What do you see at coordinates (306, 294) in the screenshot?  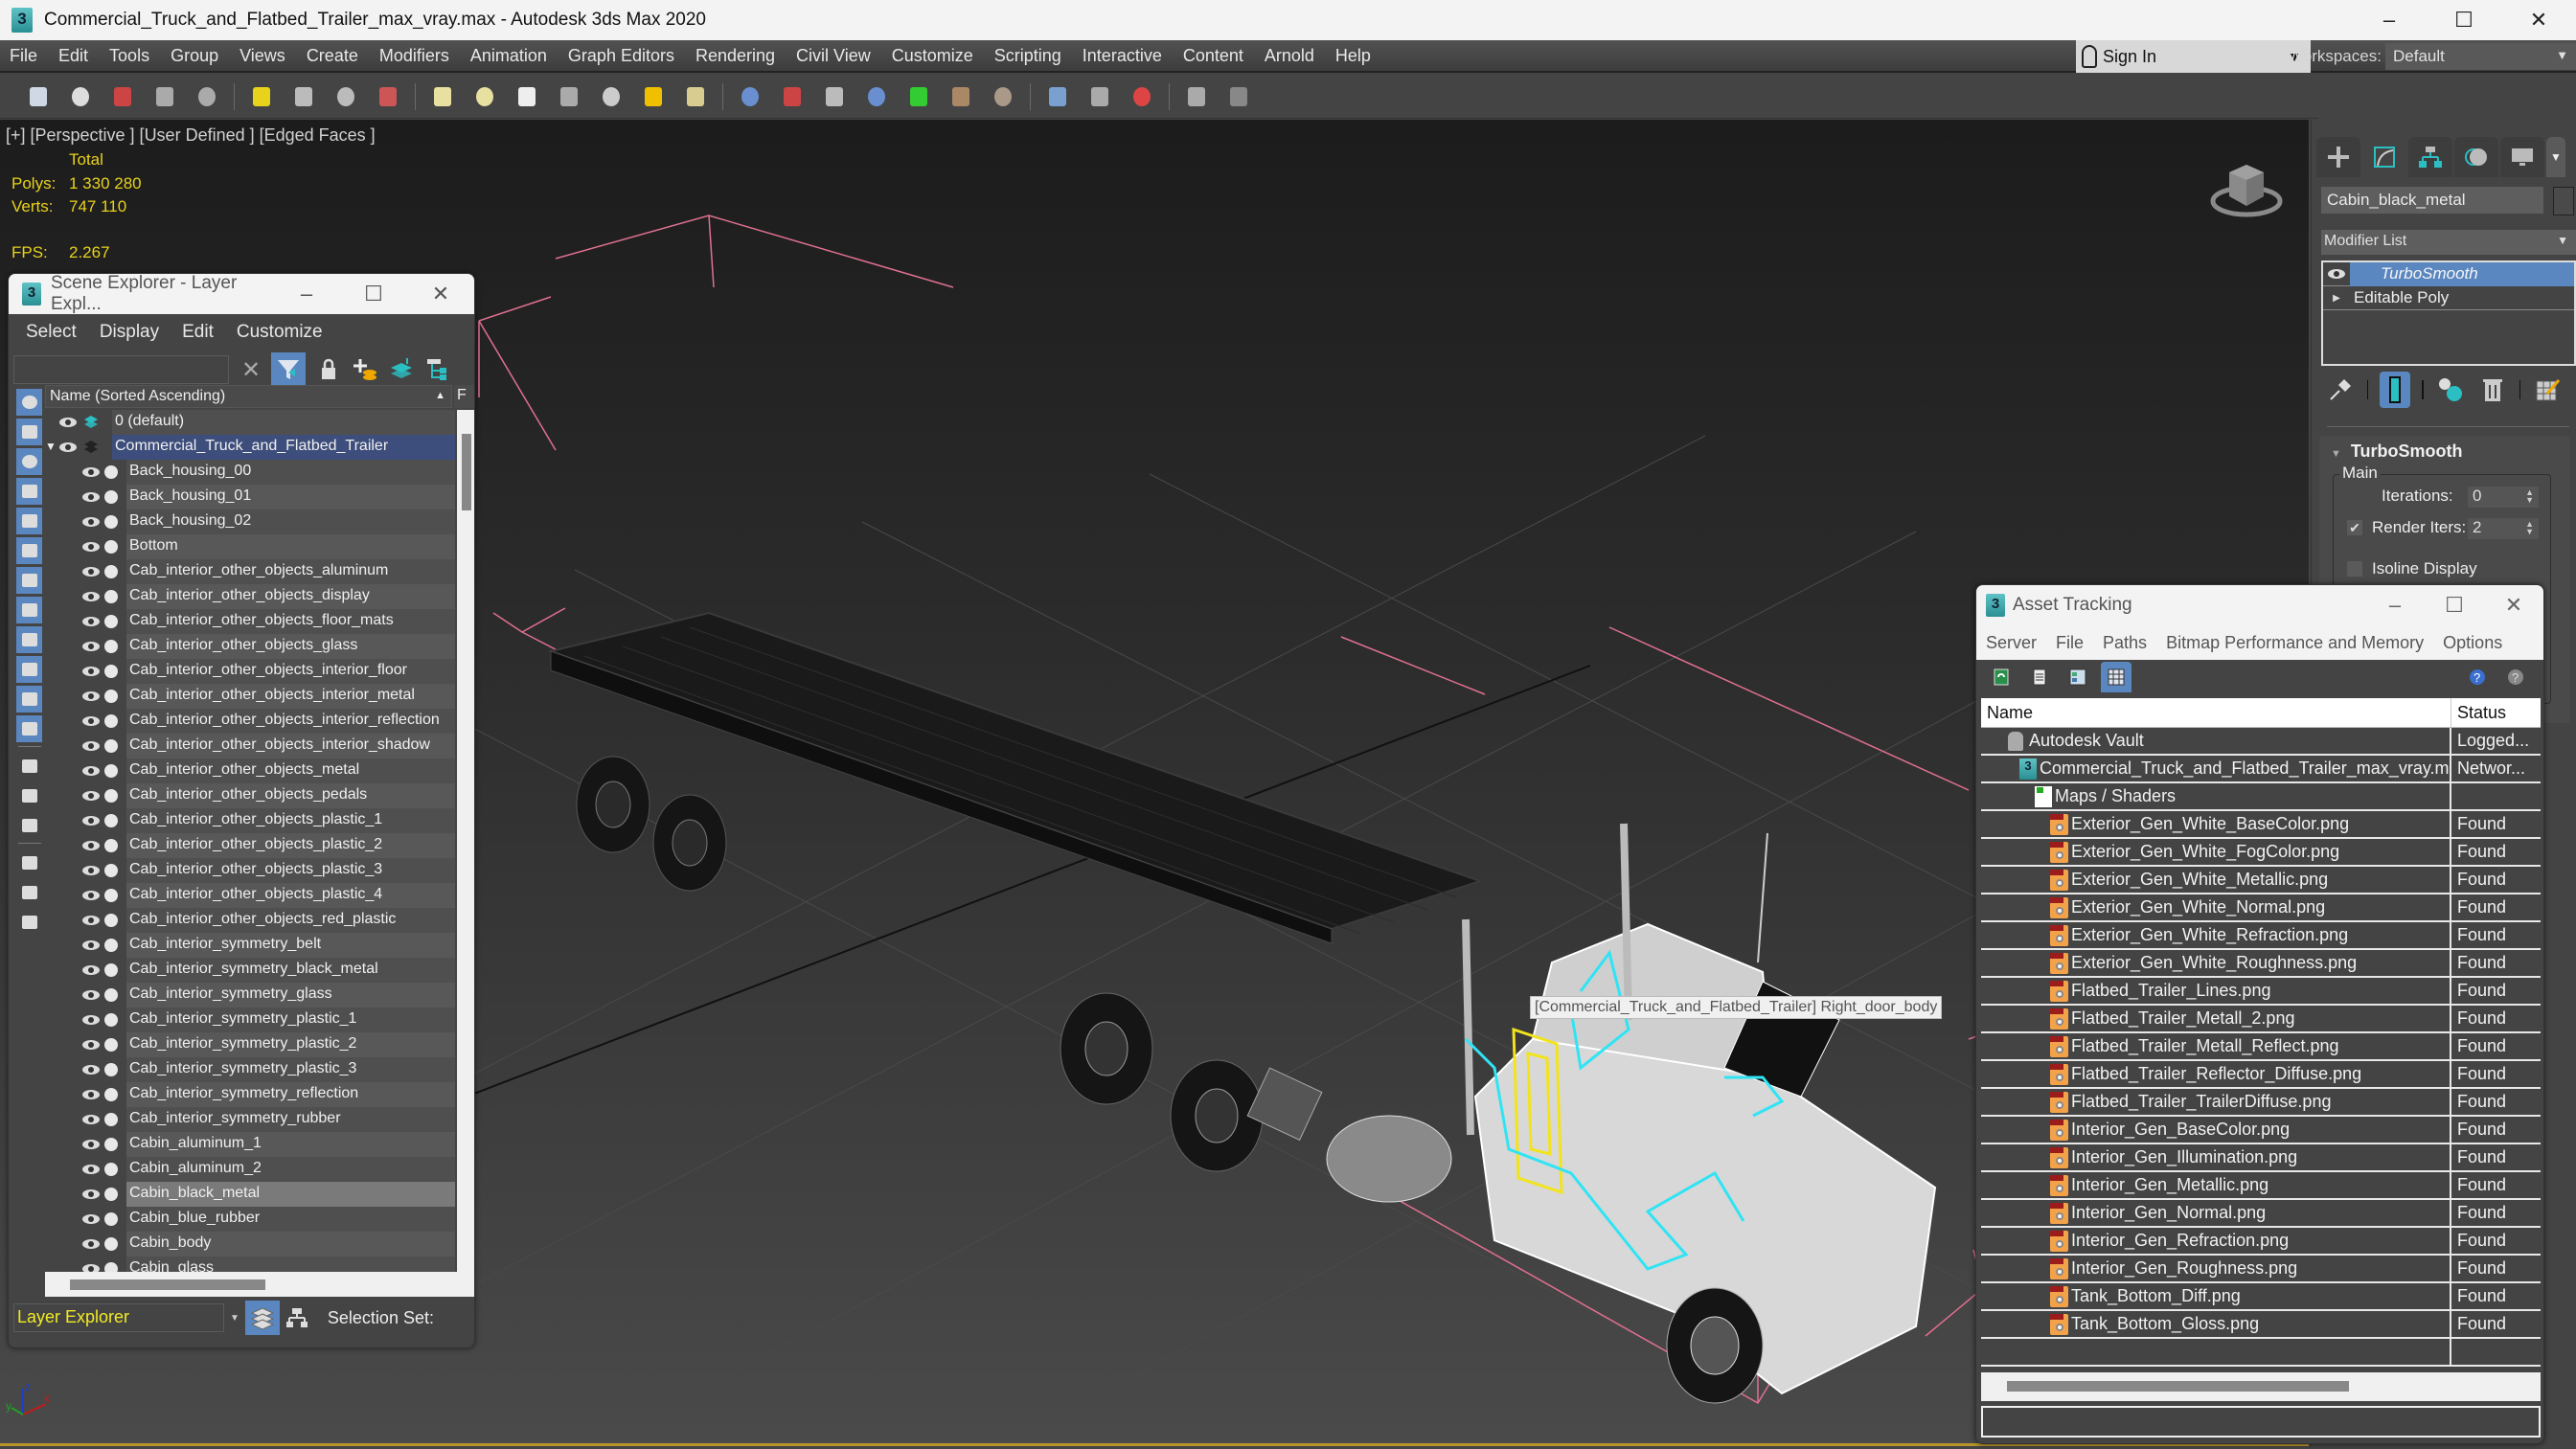 I see `minimize-button: –` at bounding box center [306, 294].